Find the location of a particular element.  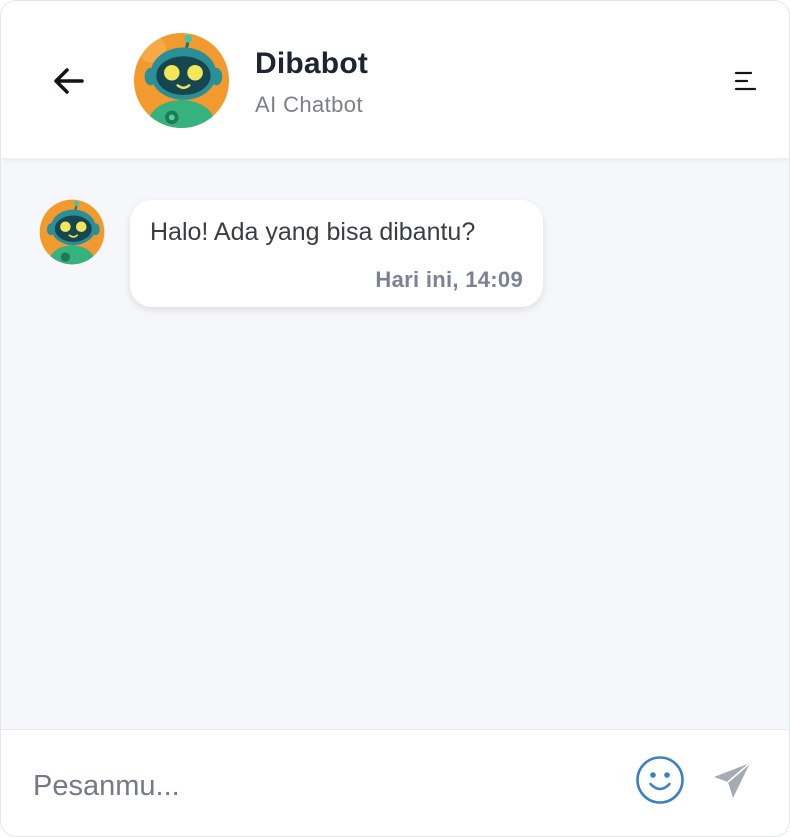

smiley-icon is located at coordinates (660, 780).